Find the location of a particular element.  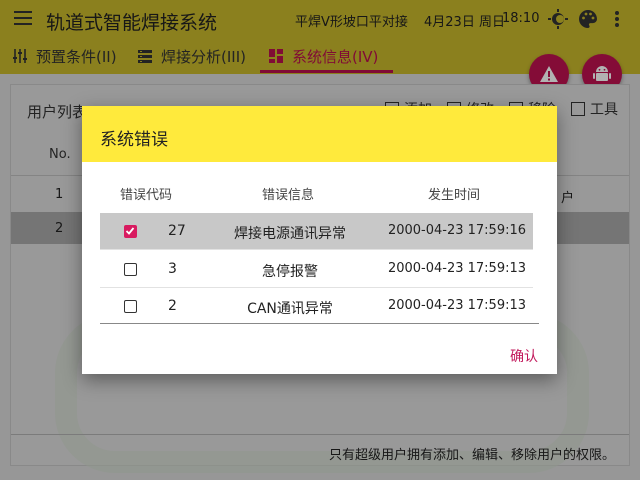

error-row: 27 焊接电源通讯异常 2000-04-23 17:59:16 is located at coordinates (316, 231).